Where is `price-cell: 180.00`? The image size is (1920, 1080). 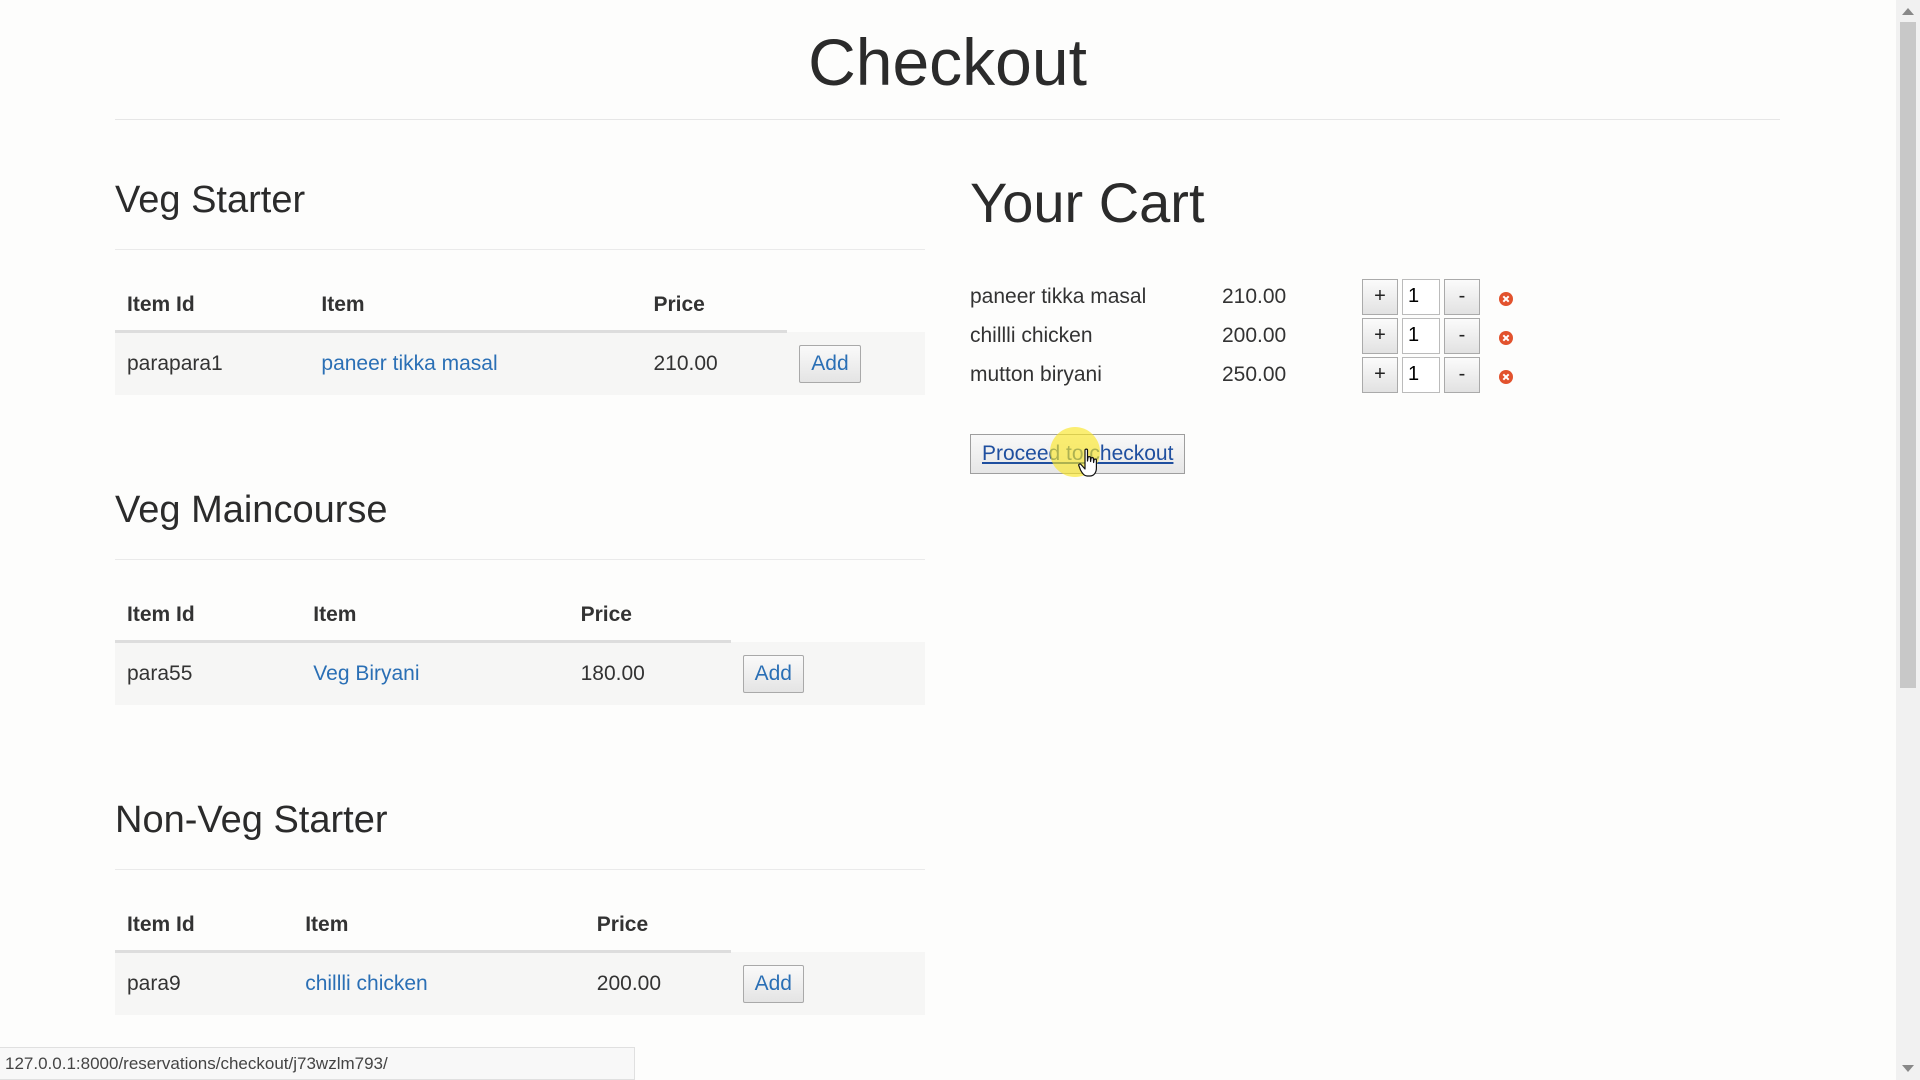
price-cell: 180.00 is located at coordinates (649, 673).